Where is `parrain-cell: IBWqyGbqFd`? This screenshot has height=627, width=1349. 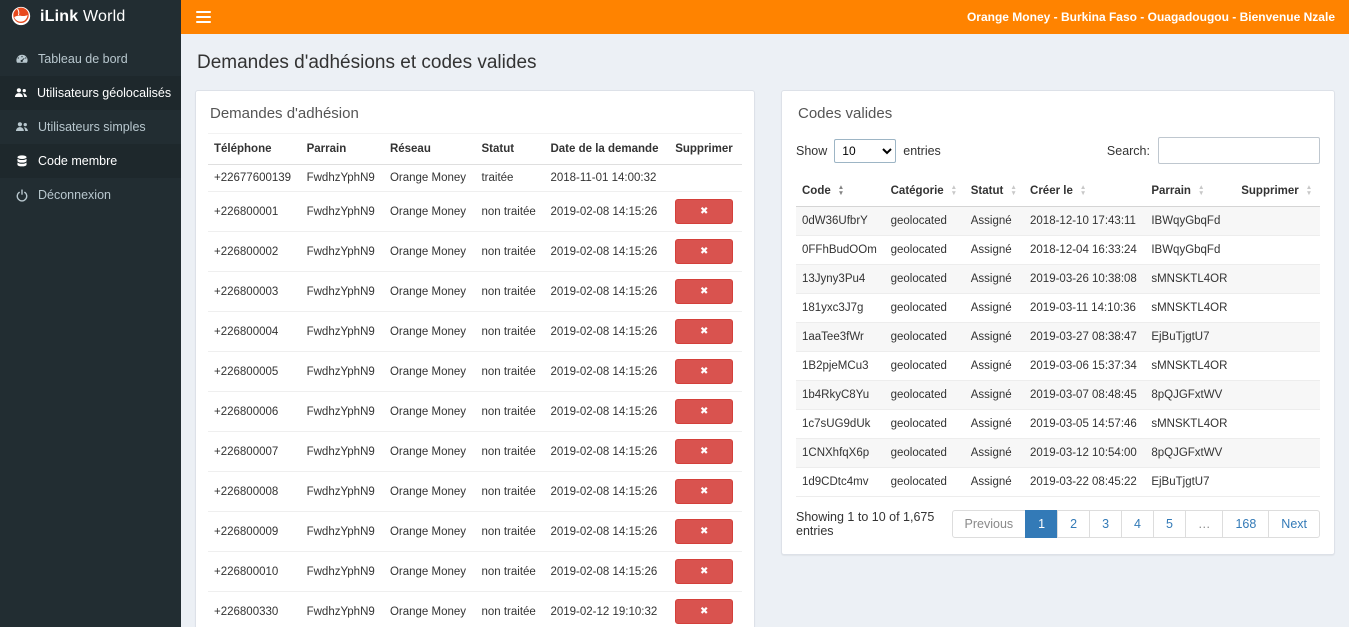
parrain-cell: IBWqyGbqFd is located at coordinates (1190, 221).